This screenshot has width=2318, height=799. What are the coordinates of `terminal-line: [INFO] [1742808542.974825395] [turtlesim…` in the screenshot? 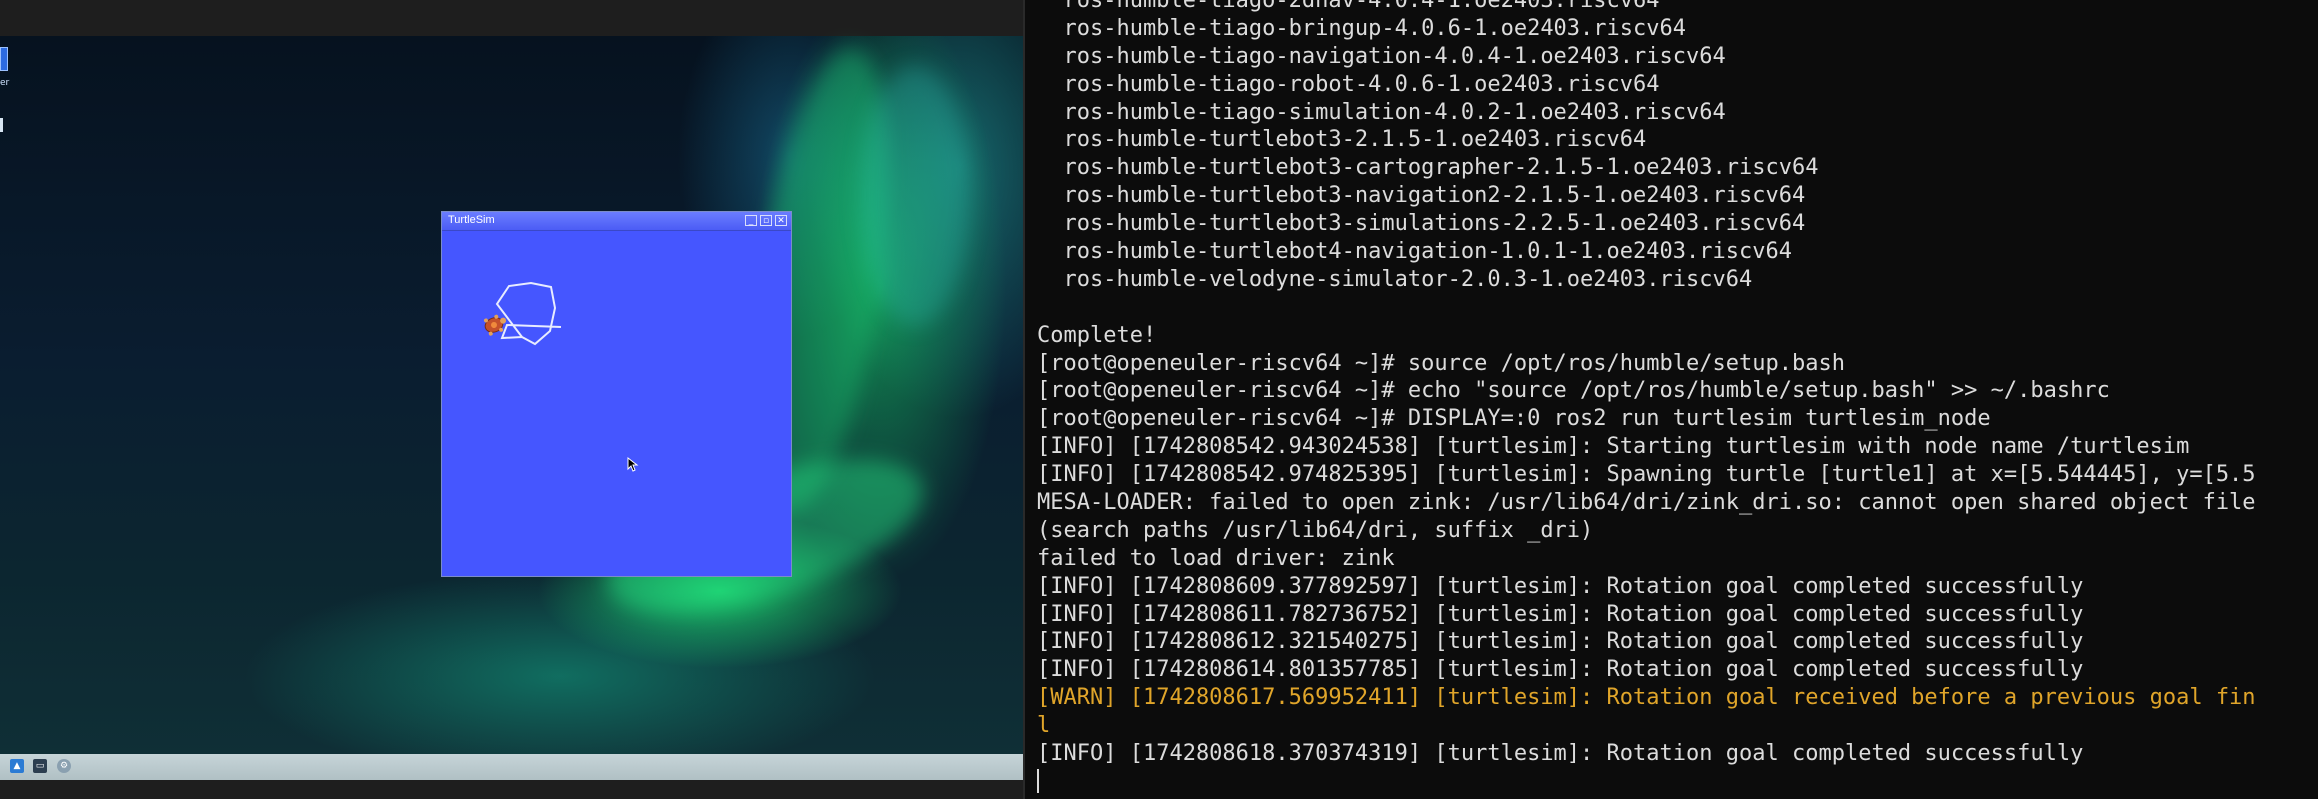 It's located at (1646, 475).